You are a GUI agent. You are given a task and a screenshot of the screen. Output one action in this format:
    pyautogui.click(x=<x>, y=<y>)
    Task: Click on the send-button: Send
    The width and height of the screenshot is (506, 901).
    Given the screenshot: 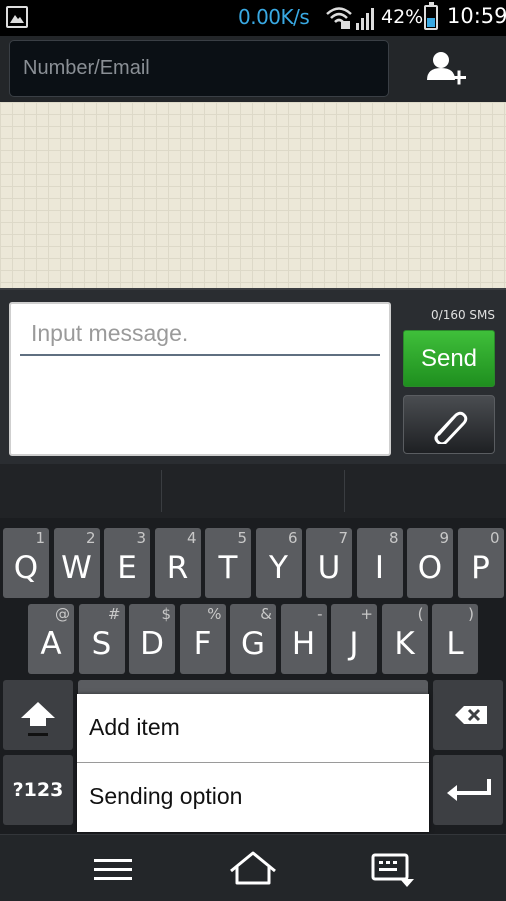 What is the action you would take?
    pyautogui.click(x=449, y=358)
    